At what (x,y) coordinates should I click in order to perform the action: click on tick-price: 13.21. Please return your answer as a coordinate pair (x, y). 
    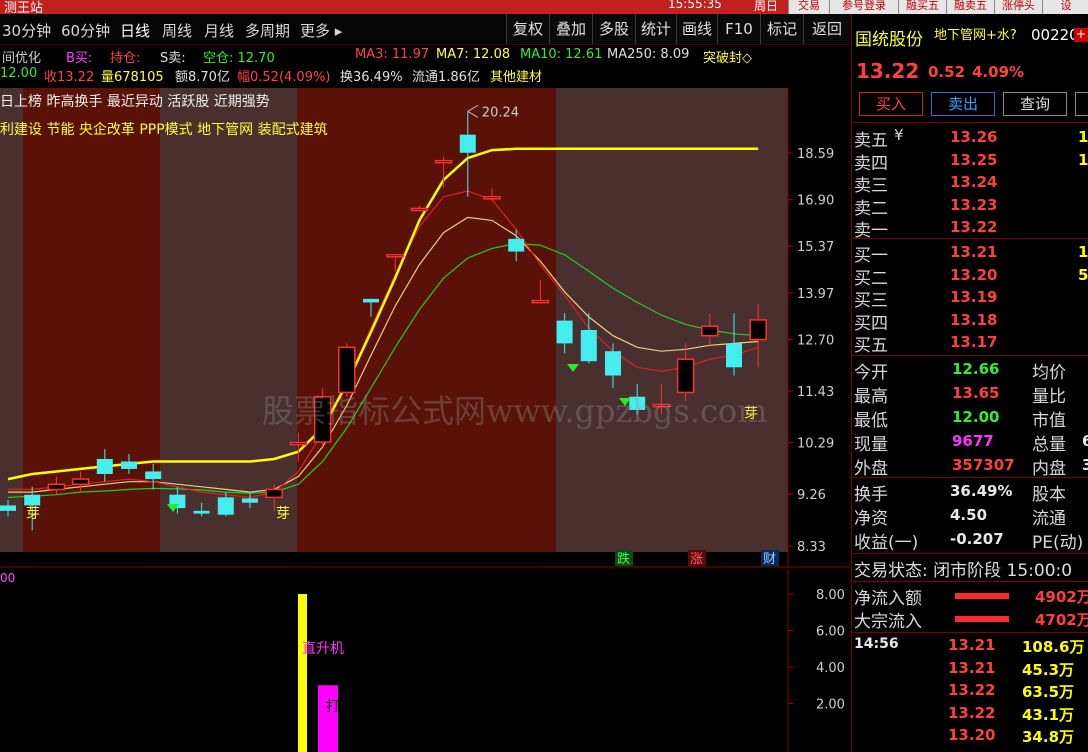
    Looking at the image, I should click on (972, 645).